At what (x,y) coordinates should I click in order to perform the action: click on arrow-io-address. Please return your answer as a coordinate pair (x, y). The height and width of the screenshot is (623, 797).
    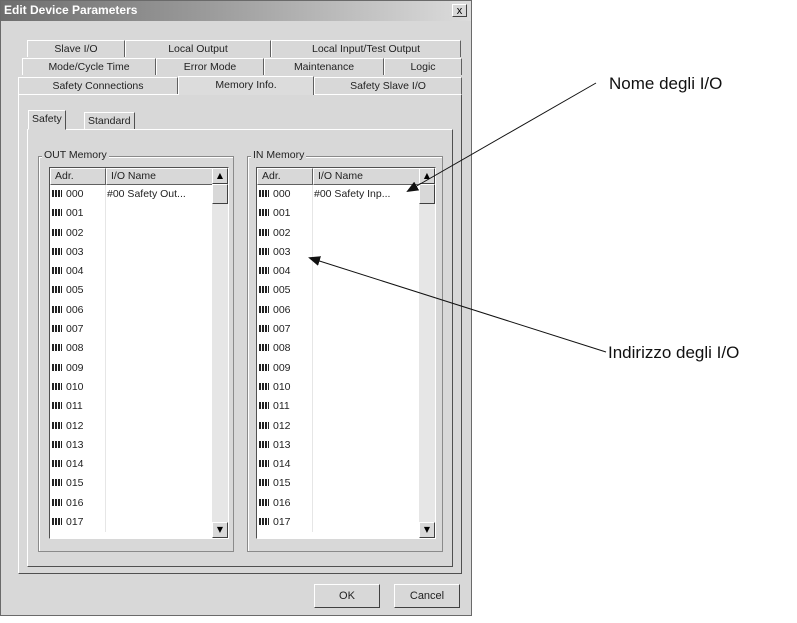
    Looking at the image, I should click on (457, 304).